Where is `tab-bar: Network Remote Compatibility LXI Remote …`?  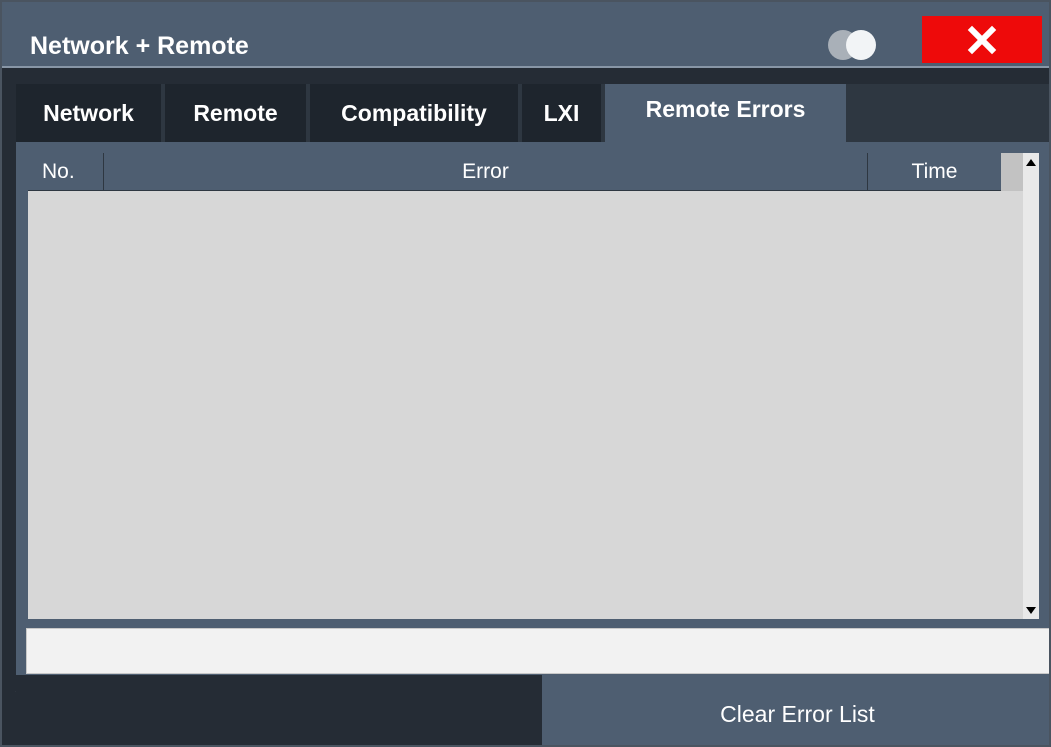
tab-bar: Network Remote Compatibility LXI Remote … is located at coordinates (532, 113).